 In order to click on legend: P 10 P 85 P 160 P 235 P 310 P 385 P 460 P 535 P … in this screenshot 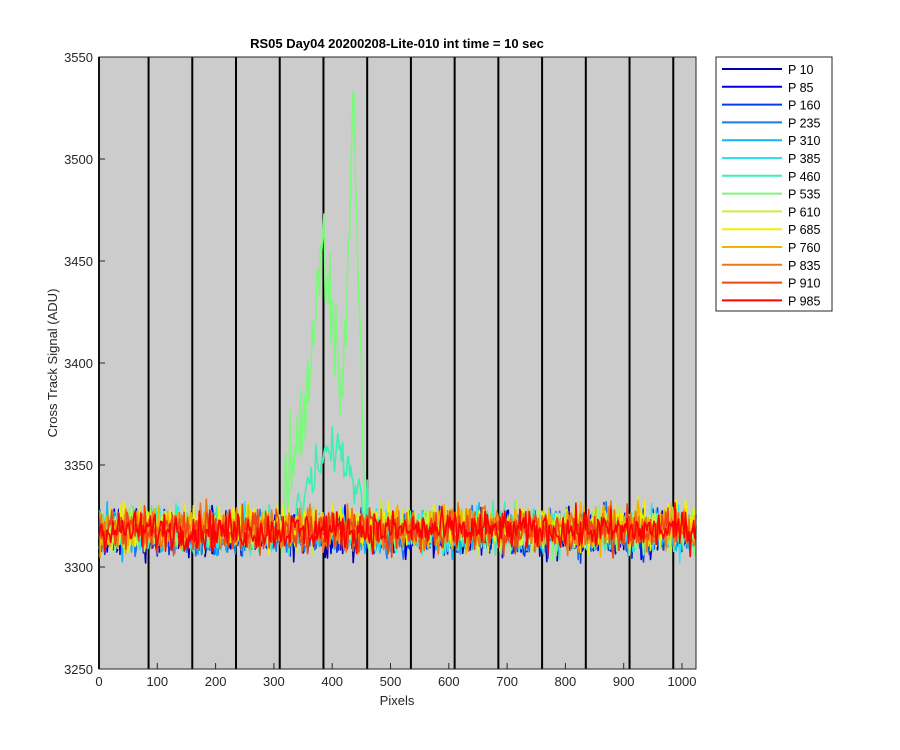, I will do `click(774, 184)`.